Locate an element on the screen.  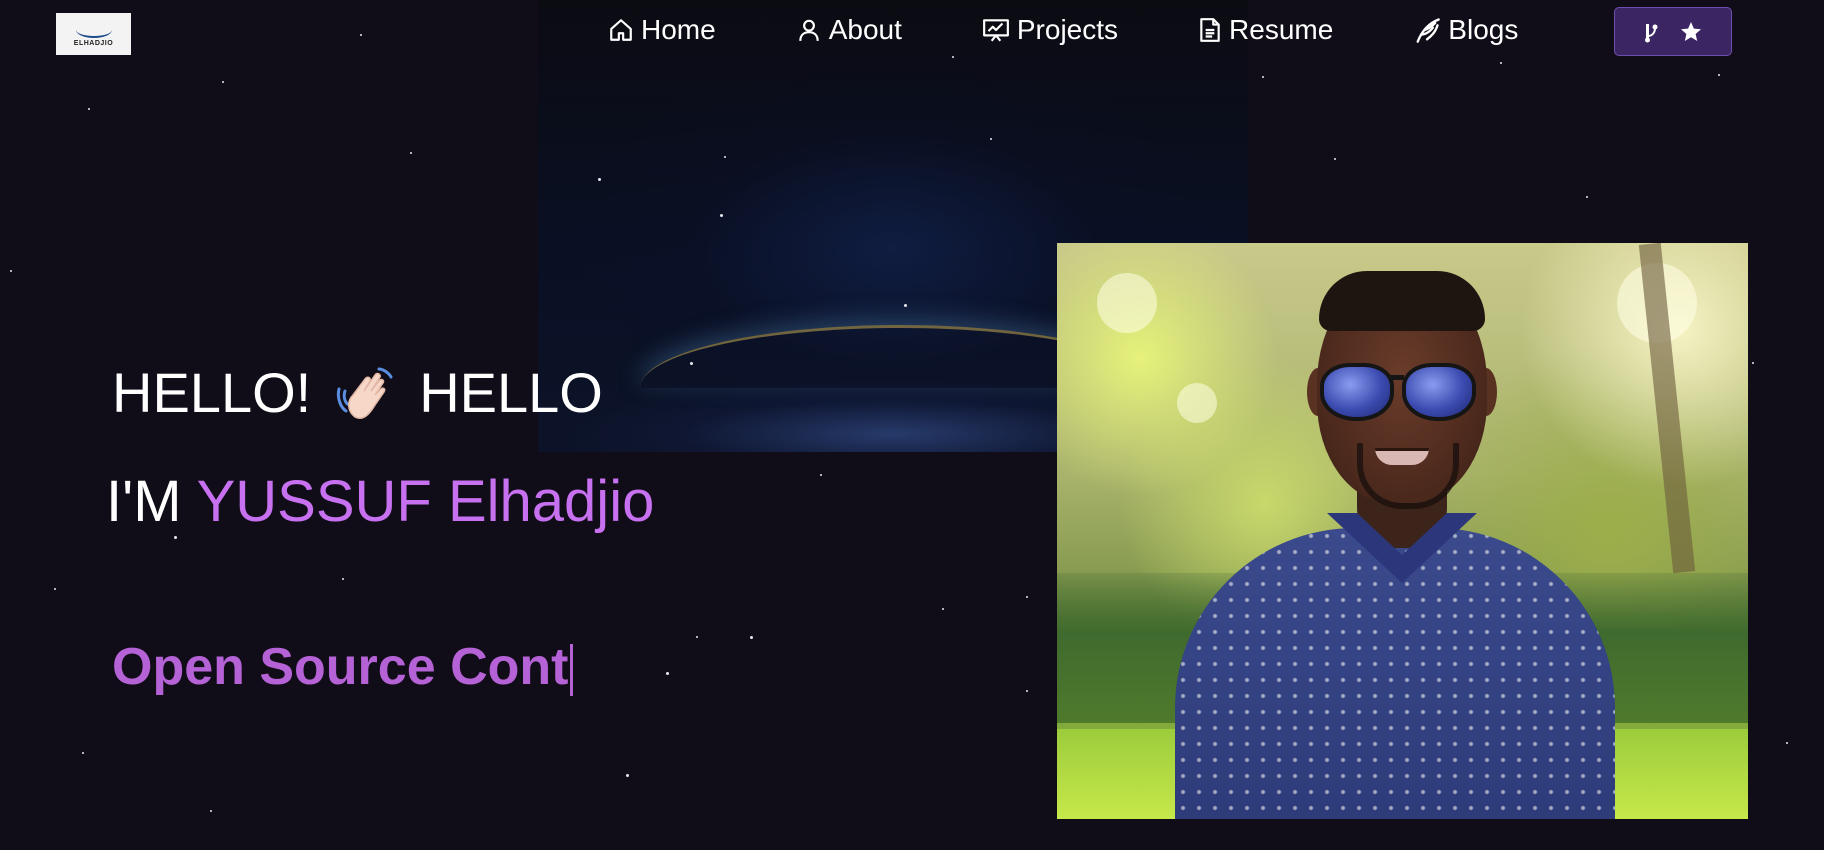
site-logo: ELHADJIO is located at coordinates (93, 34).